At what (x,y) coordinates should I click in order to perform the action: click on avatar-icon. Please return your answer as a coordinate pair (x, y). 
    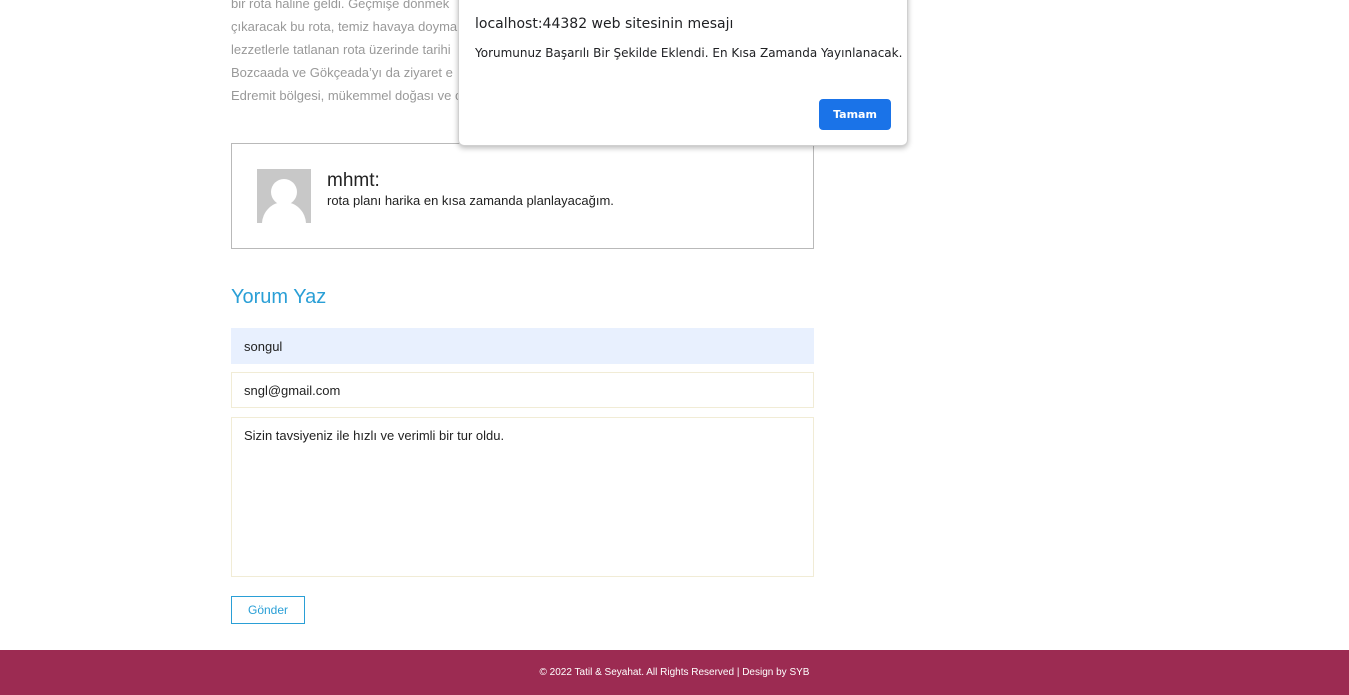
    Looking at the image, I should click on (284, 196).